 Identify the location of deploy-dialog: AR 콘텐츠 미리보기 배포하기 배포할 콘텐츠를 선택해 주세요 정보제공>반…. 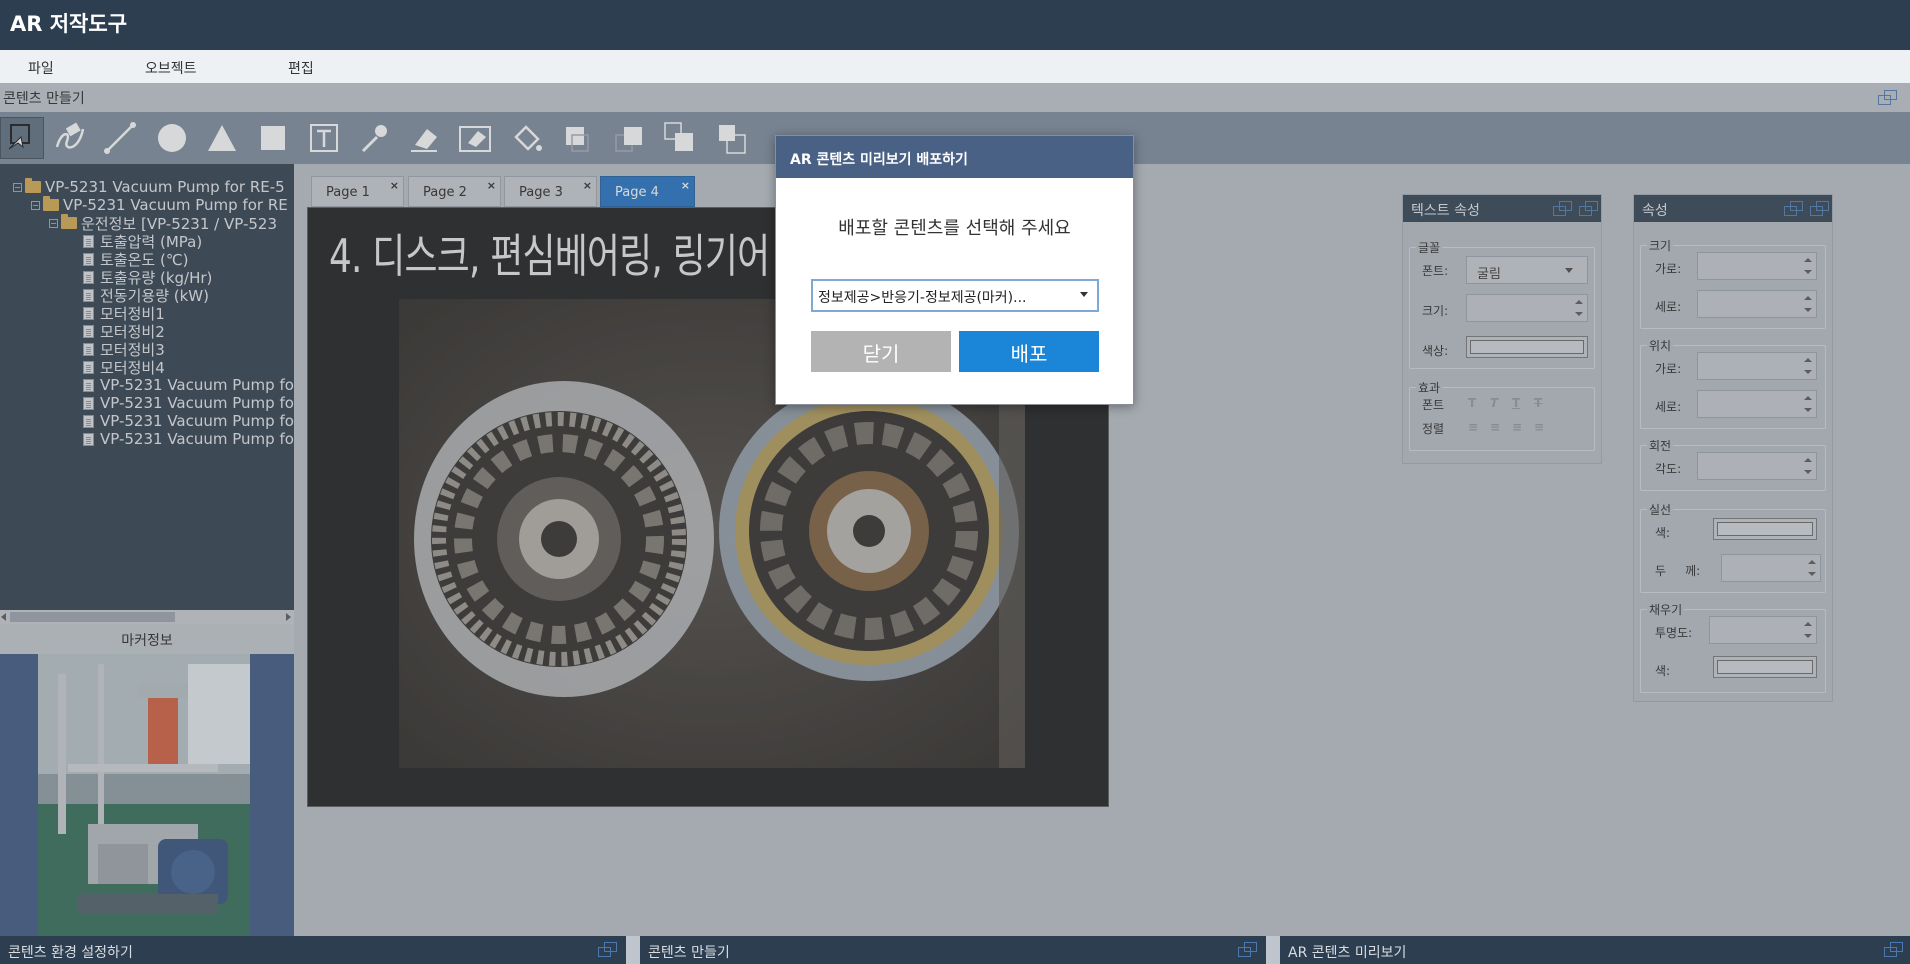
(954, 270).